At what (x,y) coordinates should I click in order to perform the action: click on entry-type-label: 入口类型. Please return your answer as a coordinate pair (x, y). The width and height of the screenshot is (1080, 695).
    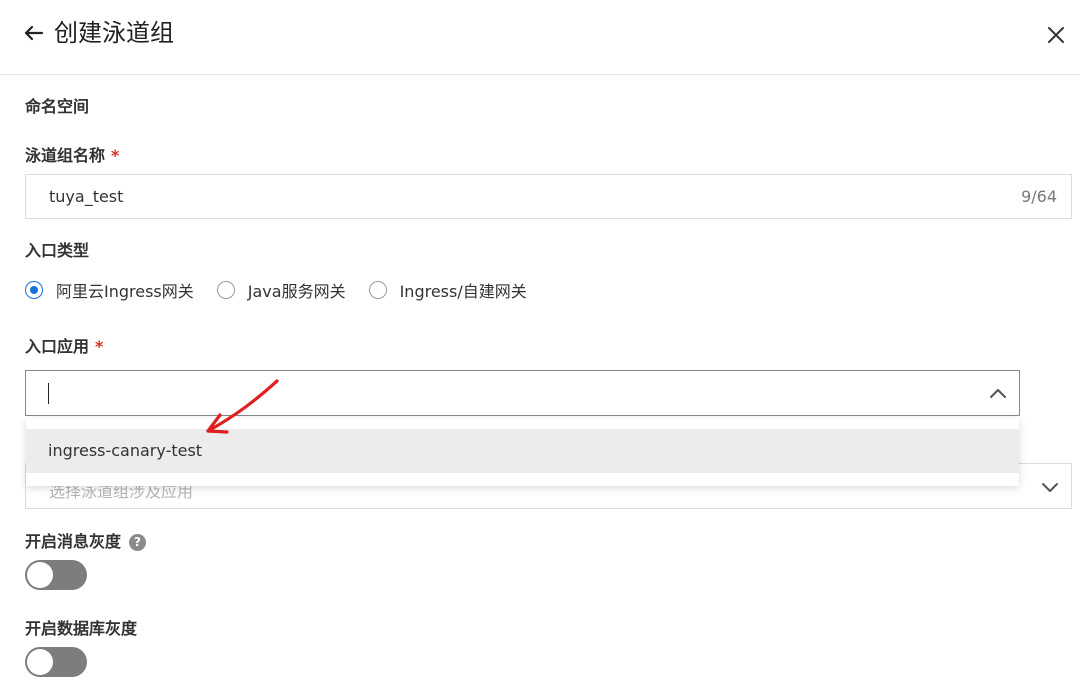
    Looking at the image, I should click on (57, 250).